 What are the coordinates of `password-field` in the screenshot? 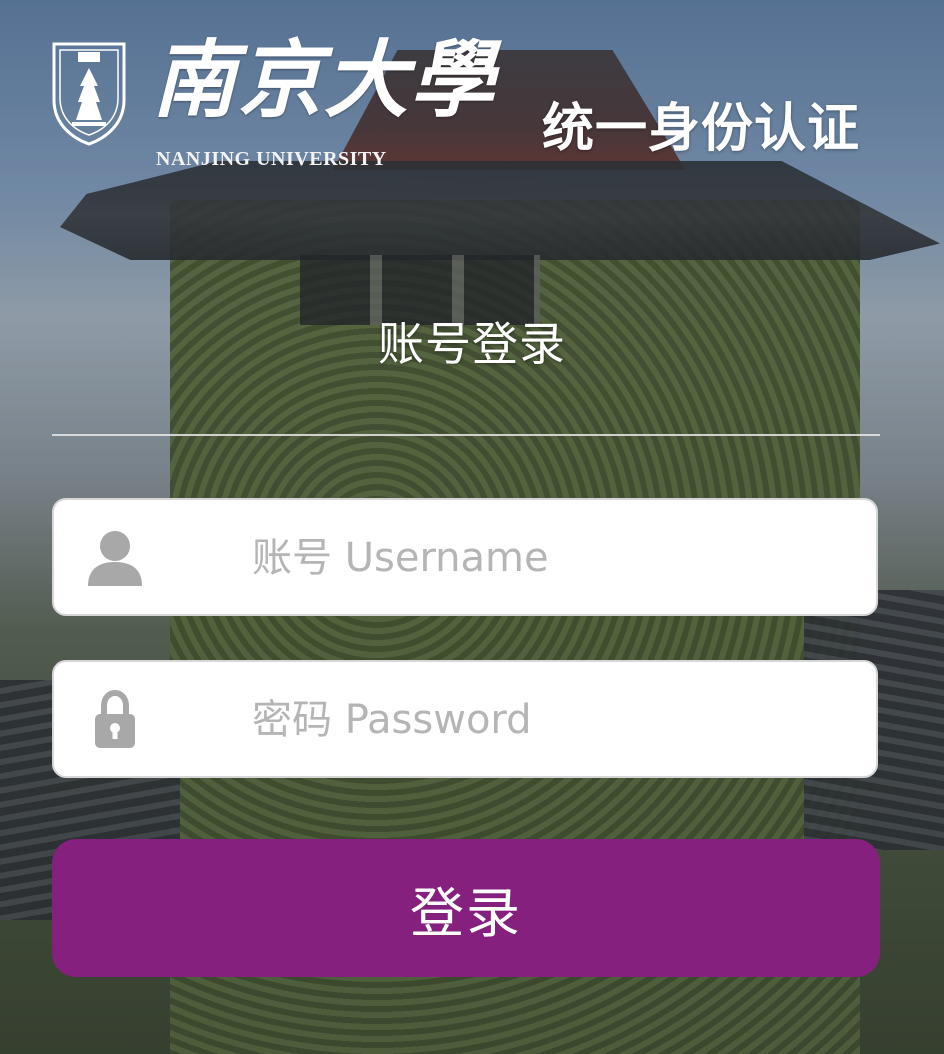 It's located at (465, 719).